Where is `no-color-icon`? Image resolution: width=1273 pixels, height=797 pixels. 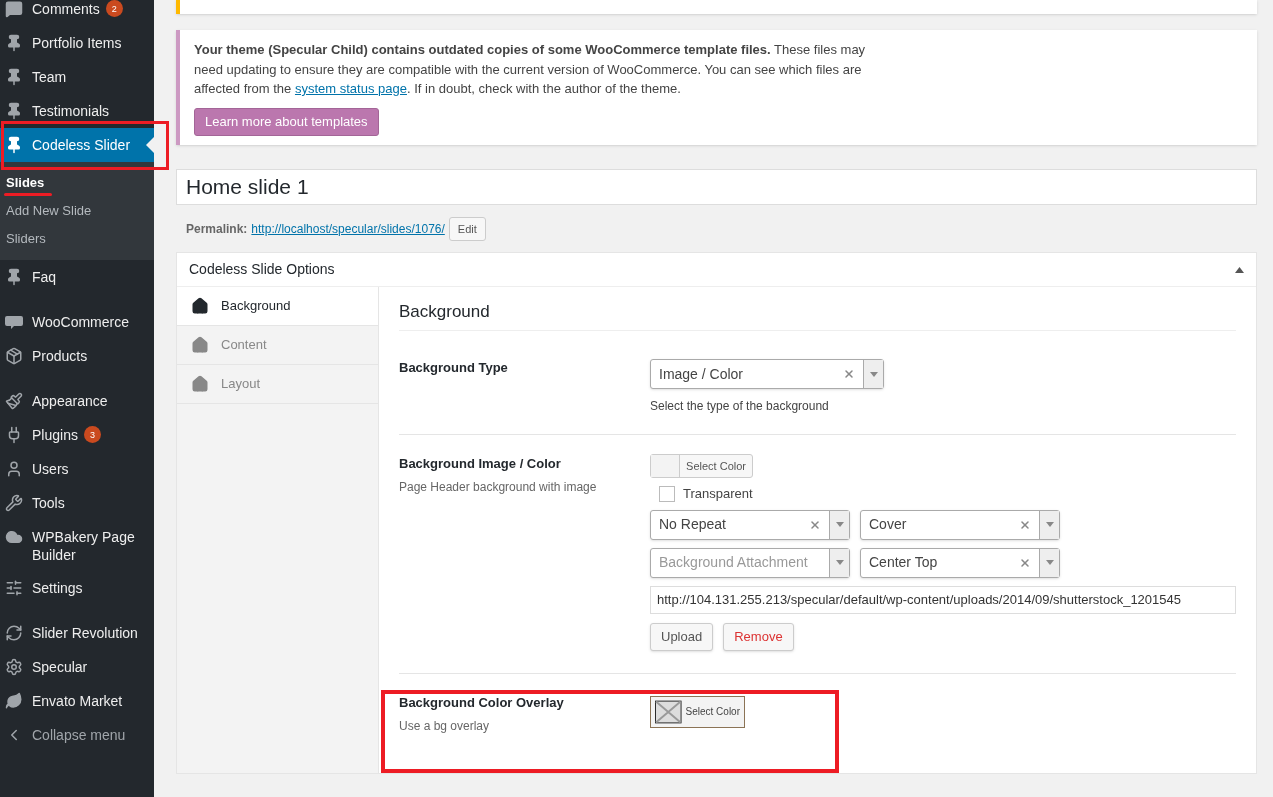 no-color-icon is located at coordinates (668, 711).